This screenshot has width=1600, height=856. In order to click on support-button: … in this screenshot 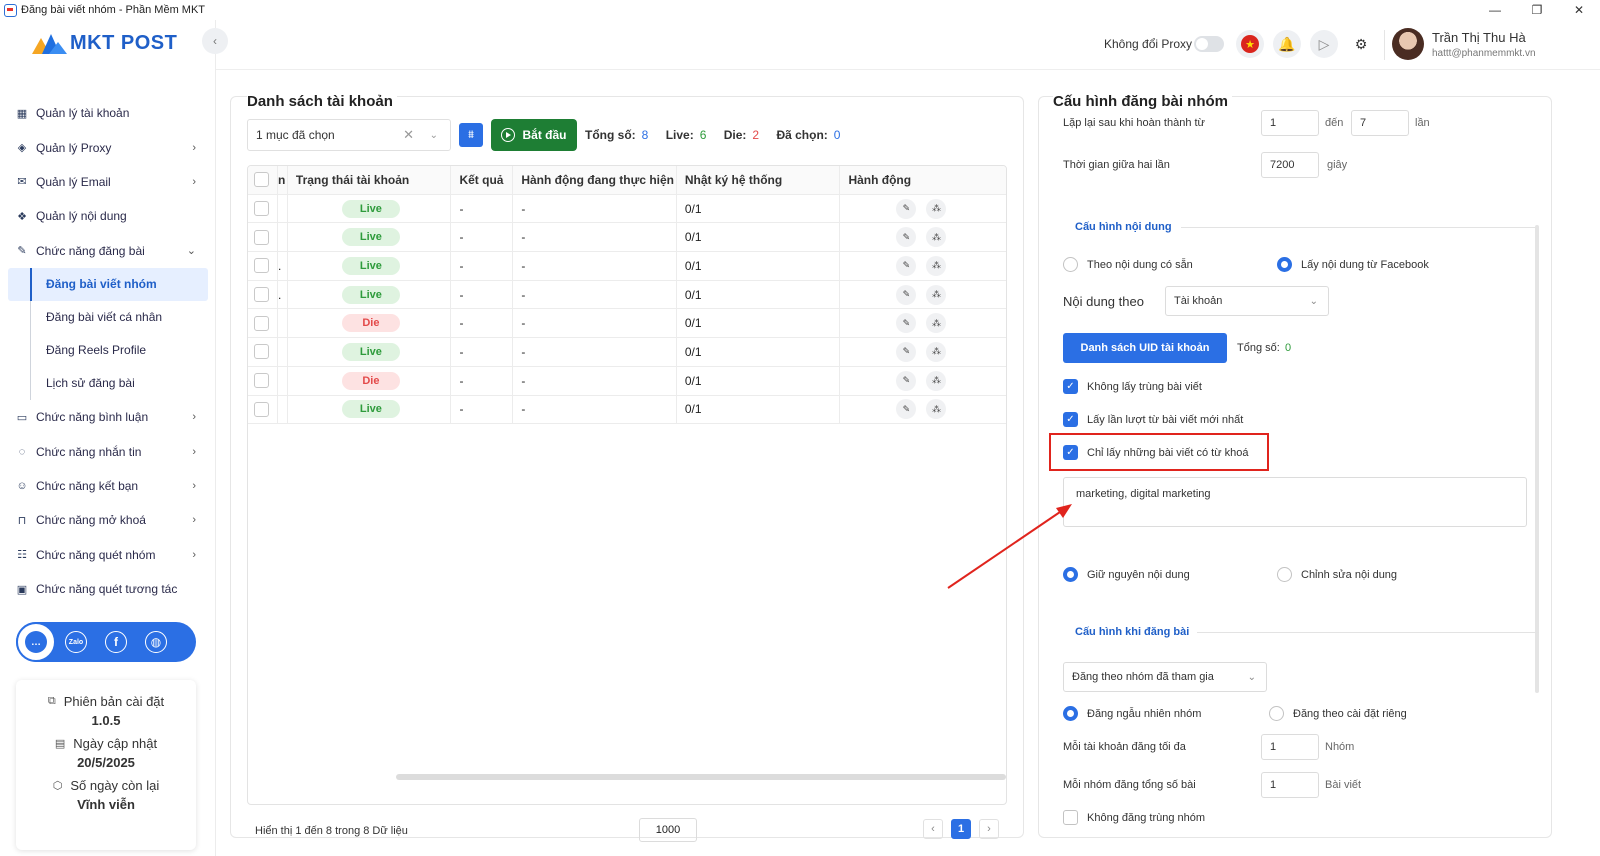, I will do `click(36, 642)`.